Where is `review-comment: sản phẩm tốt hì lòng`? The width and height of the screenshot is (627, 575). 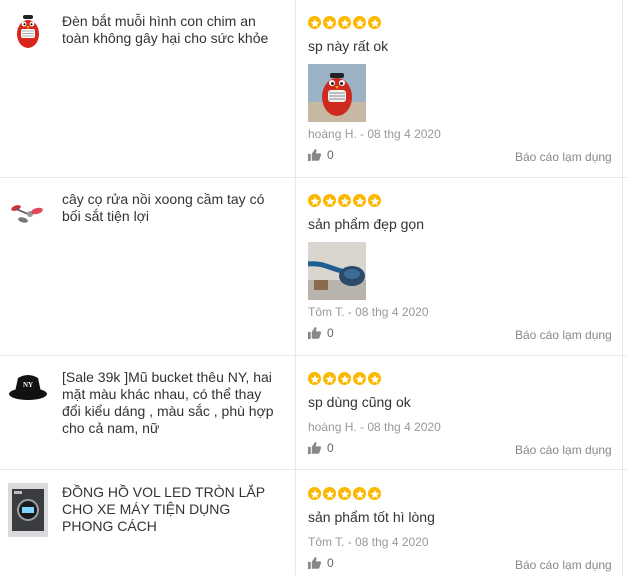
review-comment: sản phẩm tốt hì lòng is located at coordinates (371, 517).